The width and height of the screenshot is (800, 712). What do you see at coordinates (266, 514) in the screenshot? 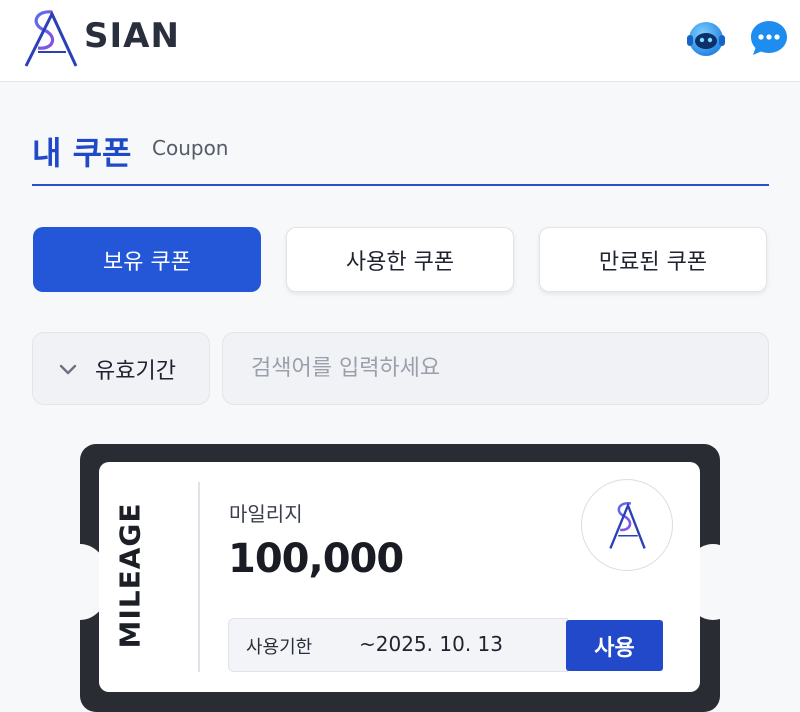
I see `coupon-category: 마일리지` at bounding box center [266, 514].